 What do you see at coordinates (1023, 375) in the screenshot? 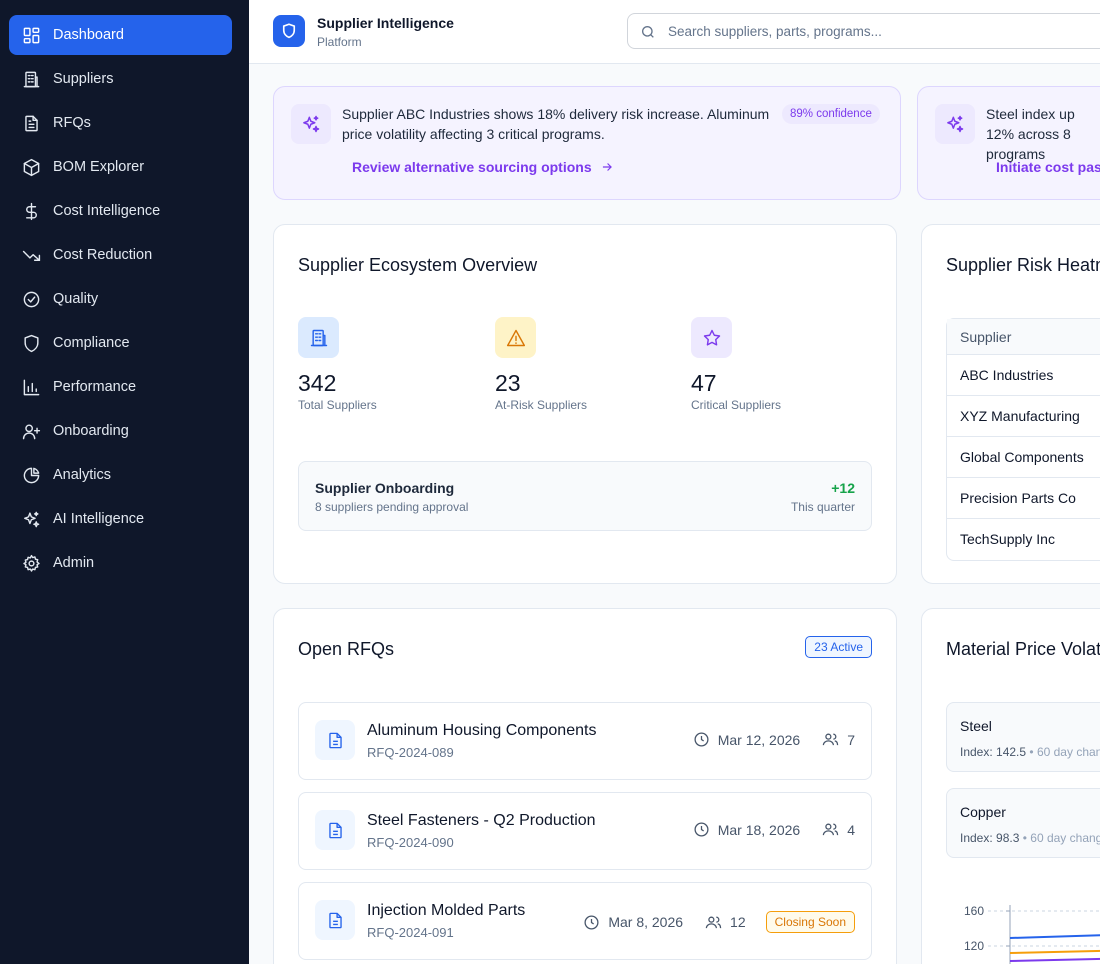
I see `table-row: ABC Industries` at bounding box center [1023, 375].